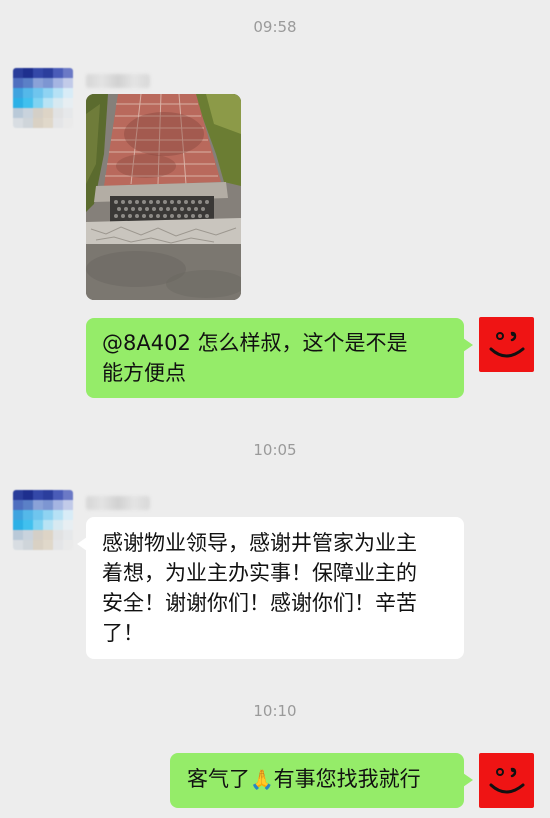  What do you see at coordinates (347, 779) in the screenshot?
I see `message-text: 有事您找我就行` at bounding box center [347, 779].